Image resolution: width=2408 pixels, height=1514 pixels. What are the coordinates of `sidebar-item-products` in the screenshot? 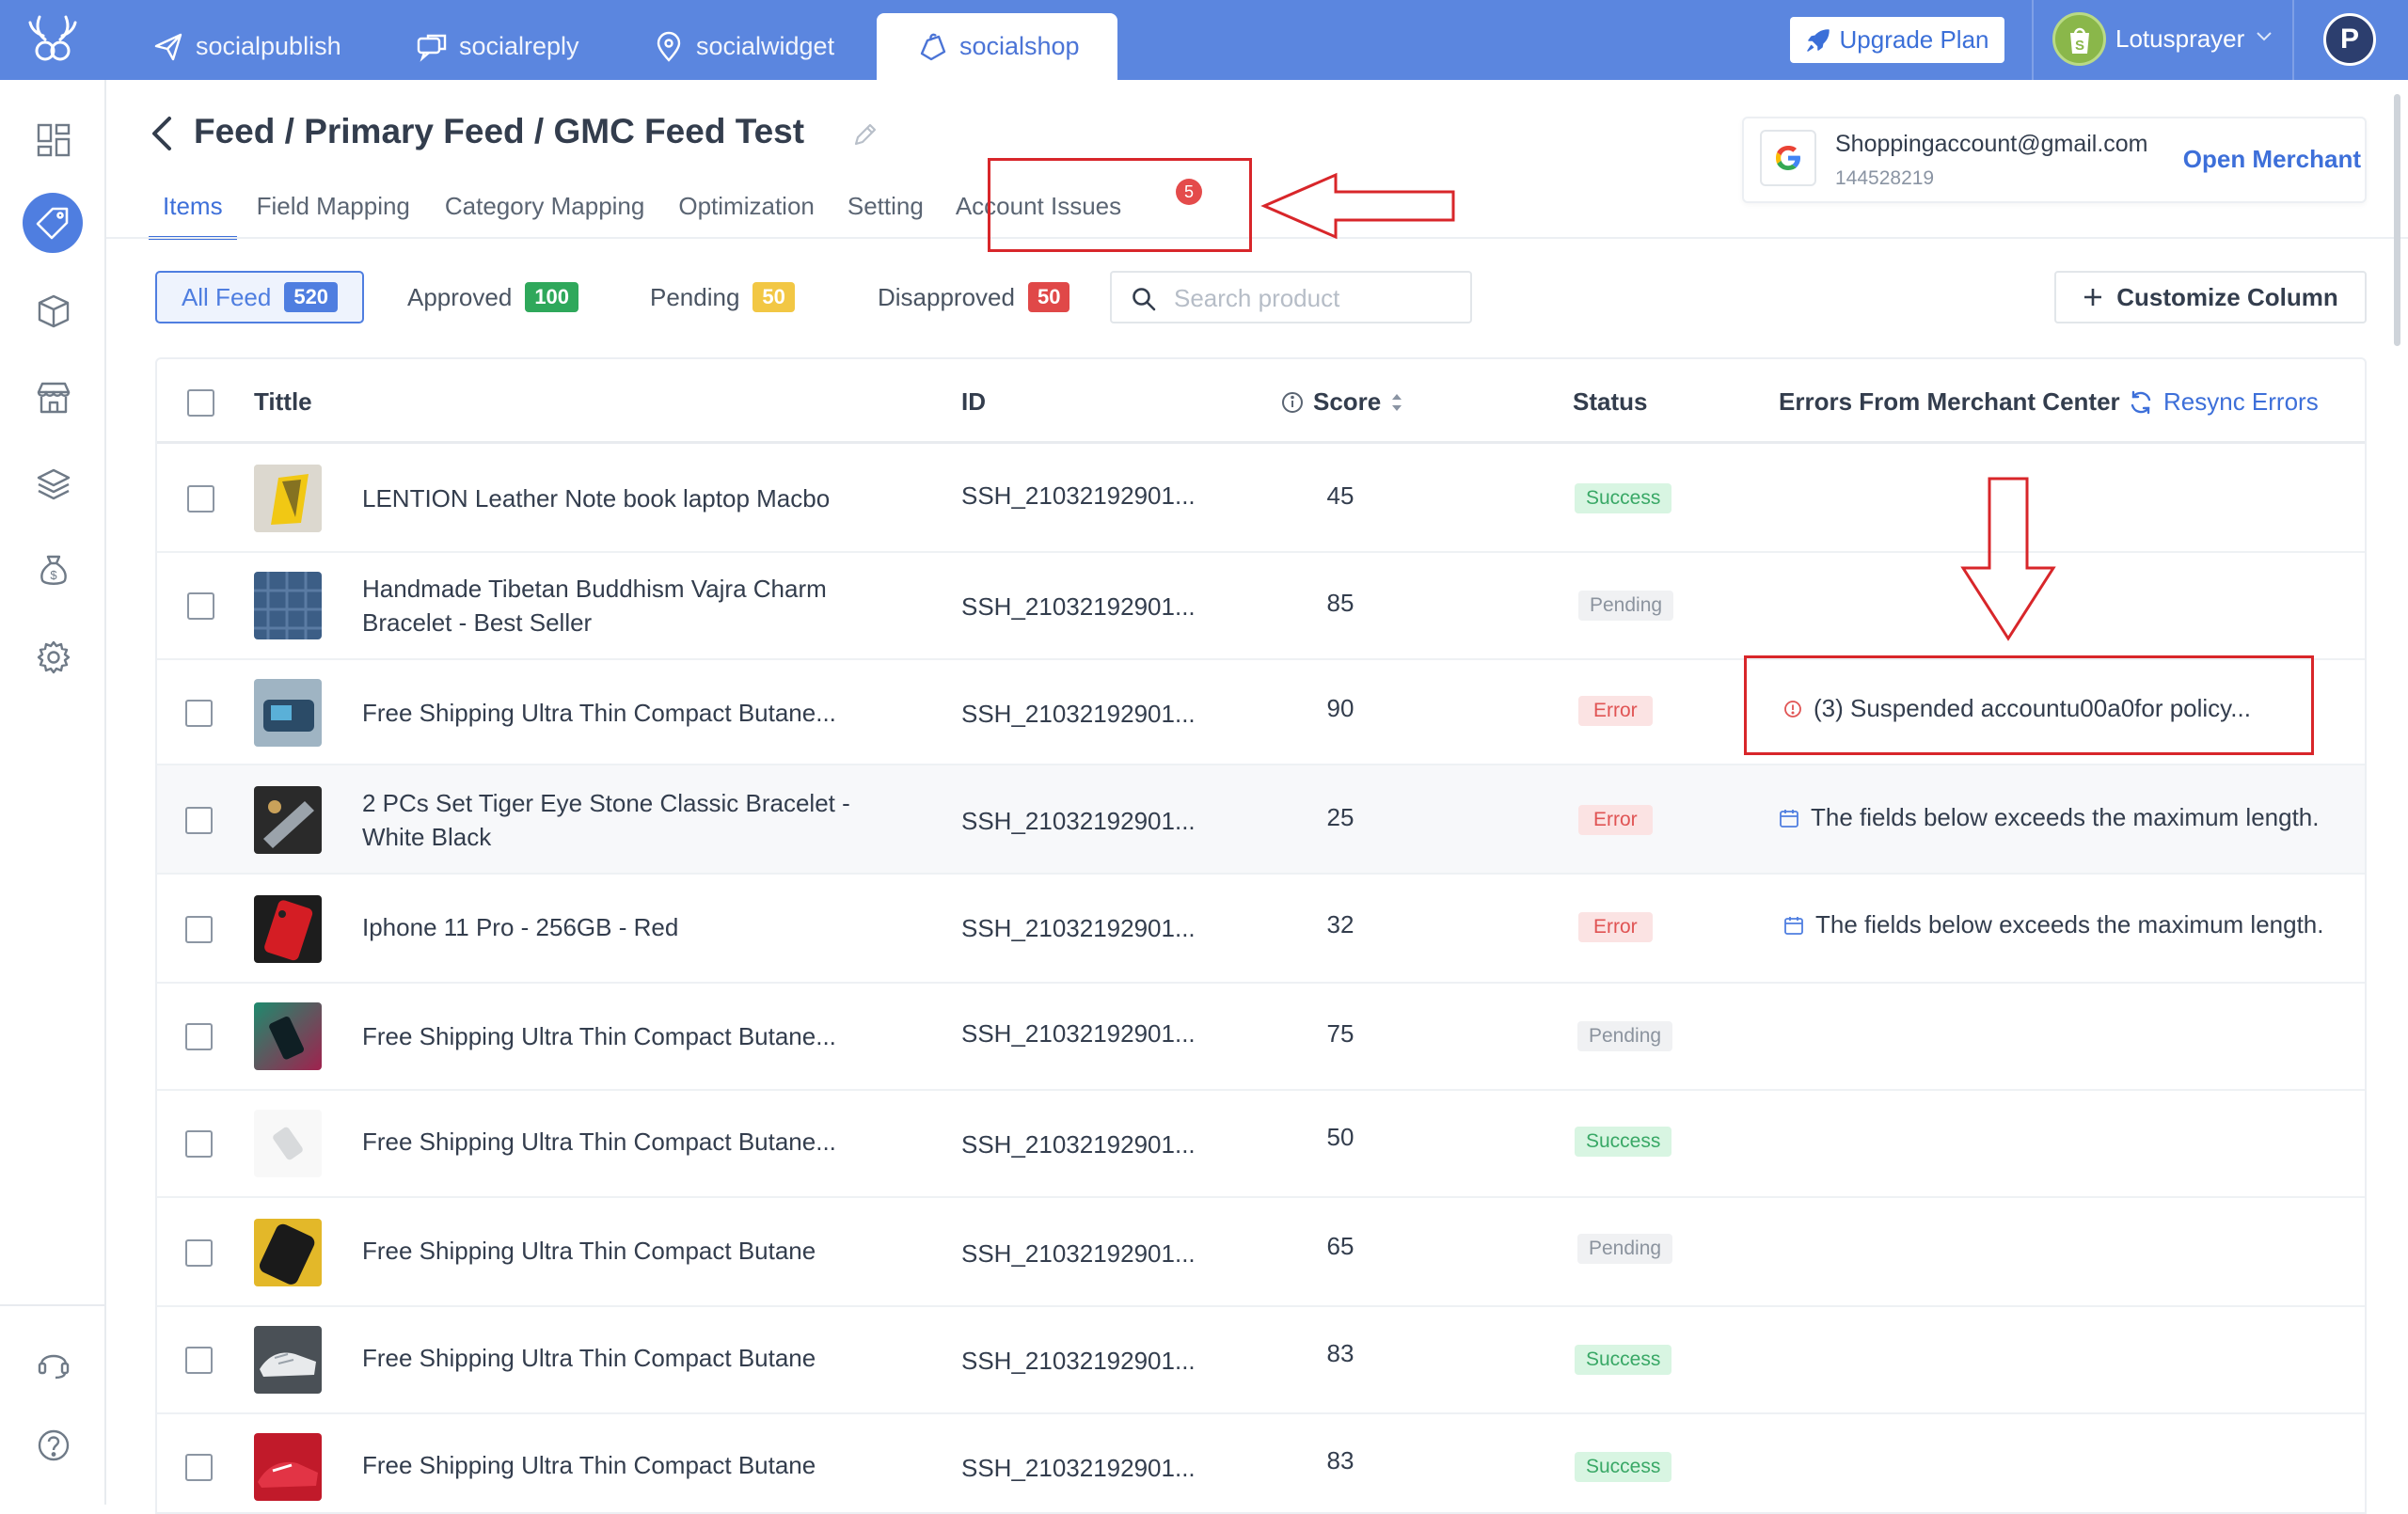 It's located at (53, 223).